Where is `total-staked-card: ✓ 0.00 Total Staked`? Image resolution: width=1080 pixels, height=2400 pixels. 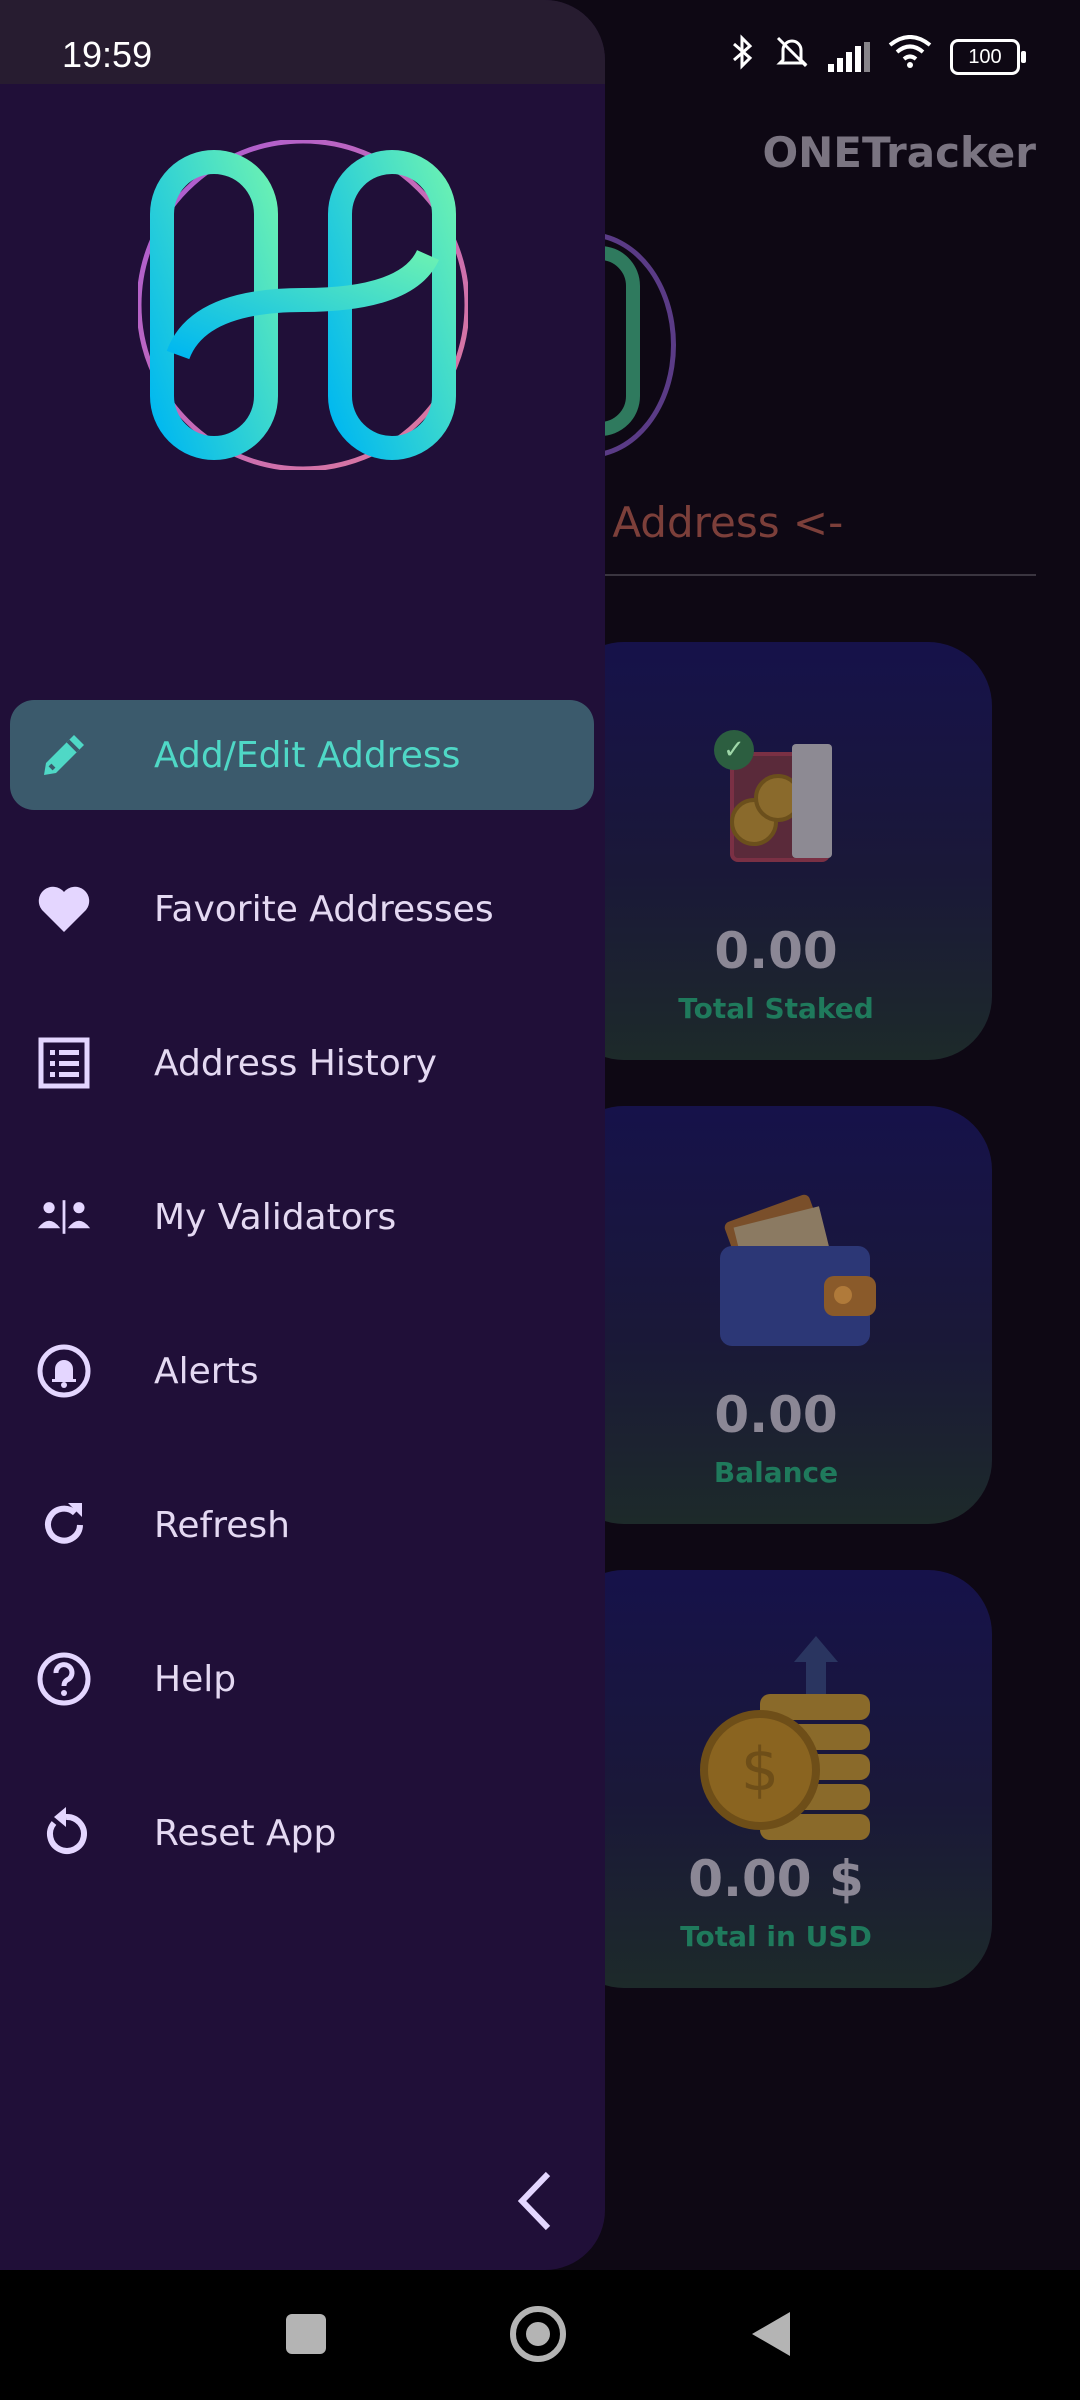
total-staked-card: ✓ 0.00 Total Staked is located at coordinates (776, 851).